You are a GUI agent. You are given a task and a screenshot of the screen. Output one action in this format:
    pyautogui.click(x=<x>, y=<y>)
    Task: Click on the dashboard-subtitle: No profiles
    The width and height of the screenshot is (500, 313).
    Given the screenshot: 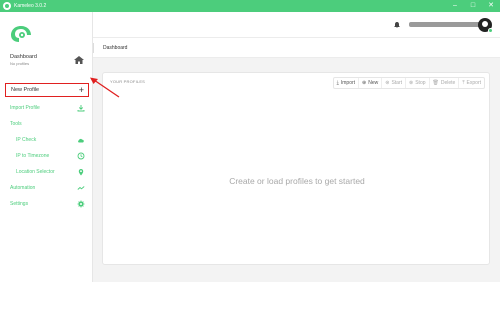 What is the action you would take?
    pyautogui.click(x=20, y=63)
    